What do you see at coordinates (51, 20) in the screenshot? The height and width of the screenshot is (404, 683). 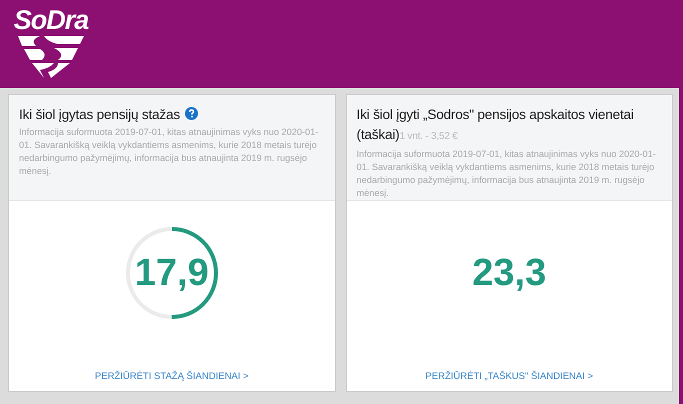 I see `logo-text: SoDra` at bounding box center [51, 20].